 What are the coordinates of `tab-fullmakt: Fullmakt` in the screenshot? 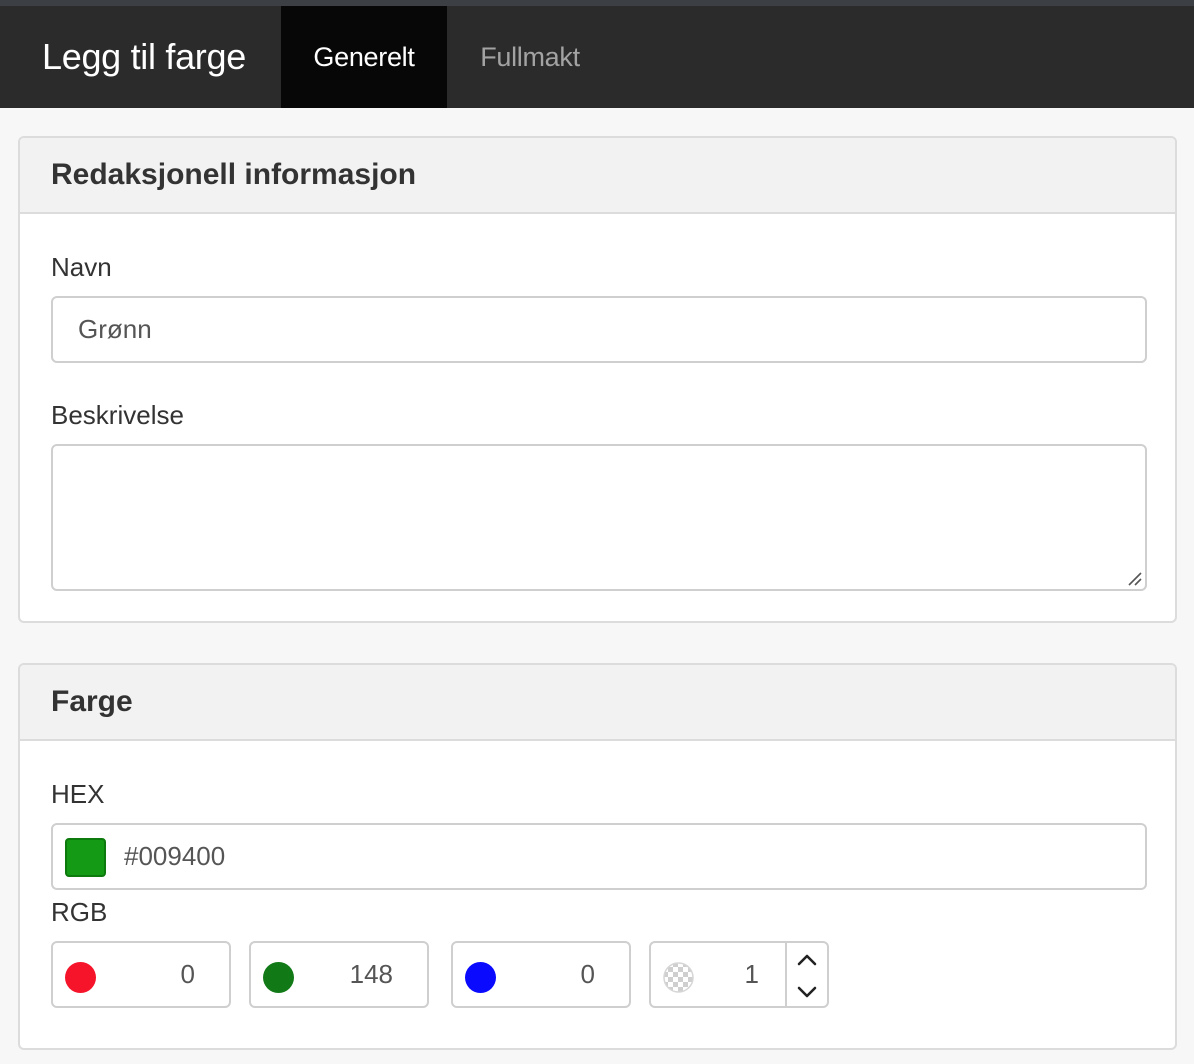 It's located at (530, 57).